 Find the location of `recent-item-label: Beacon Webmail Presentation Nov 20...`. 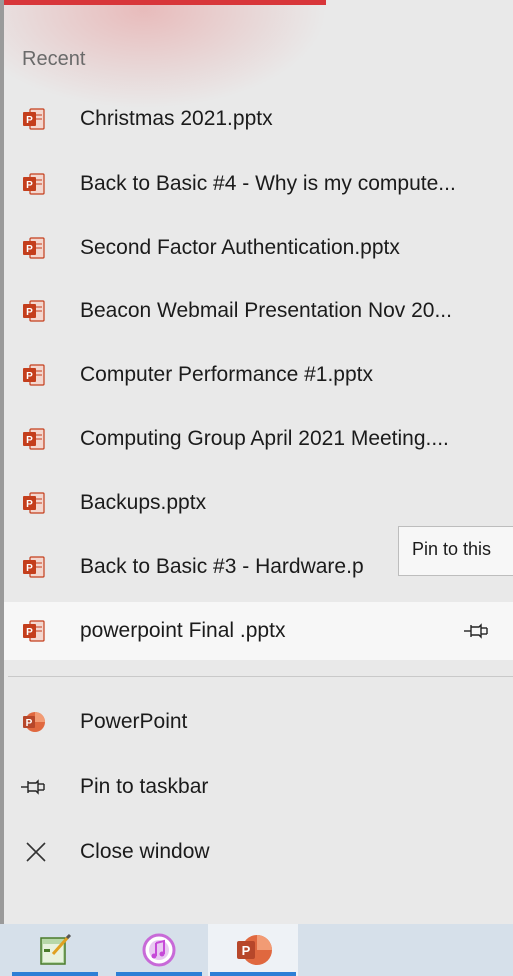

recent-item-label: Beacon Webmail Presentation Nov 20... is located at coordinates (266, 310).